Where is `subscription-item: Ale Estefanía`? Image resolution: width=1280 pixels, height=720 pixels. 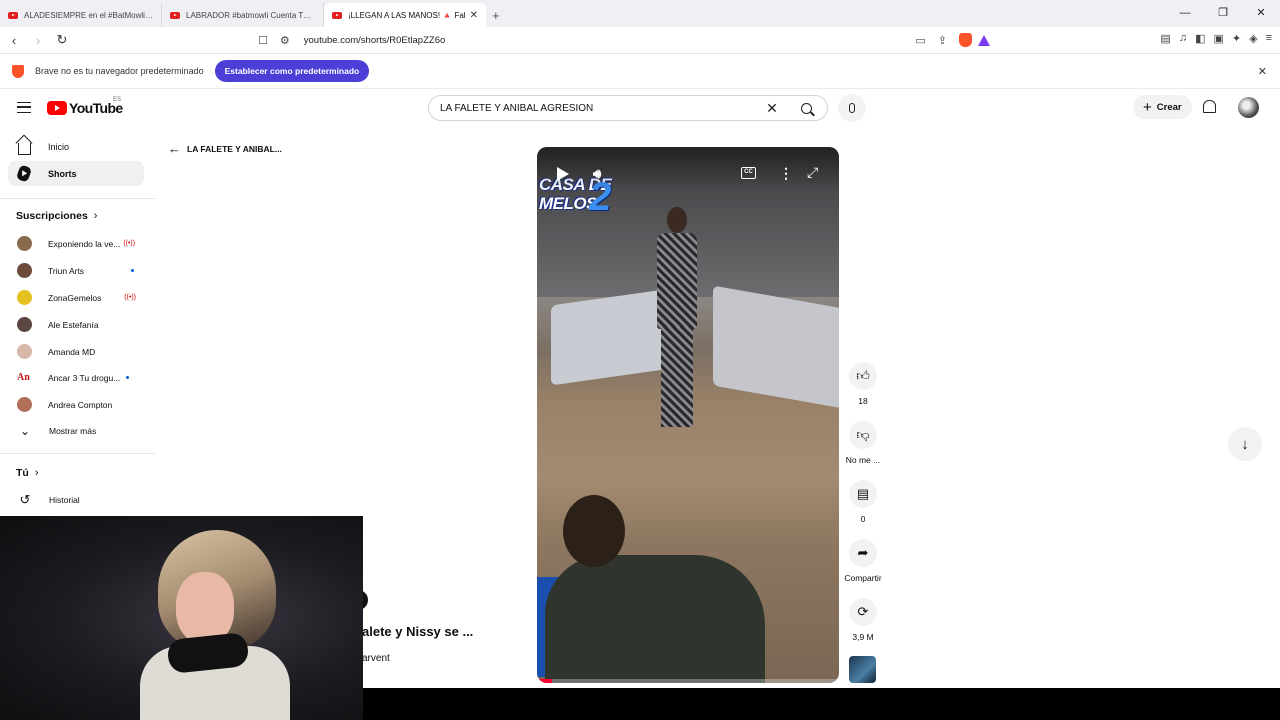 subscription-item: Ale Estefanía is located at coordinates (76, 324).